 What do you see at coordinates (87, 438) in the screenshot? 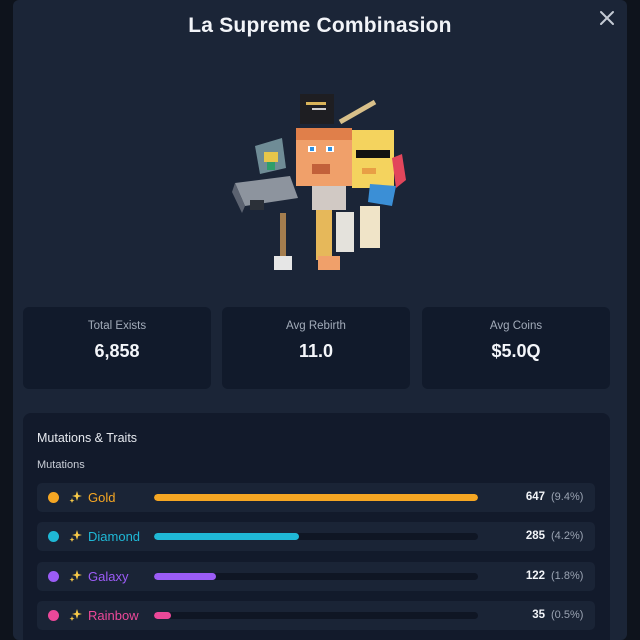
I see `section-title: Mutations & Traits` at bounding box center [87, 438].